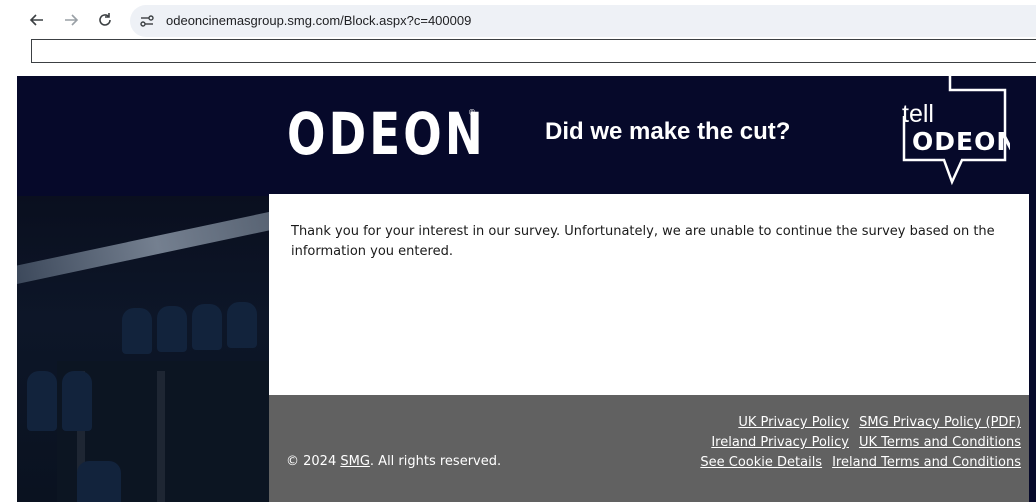 The image size is (1036, 502). I want to click on ceiling-beam, so click(147, 245).